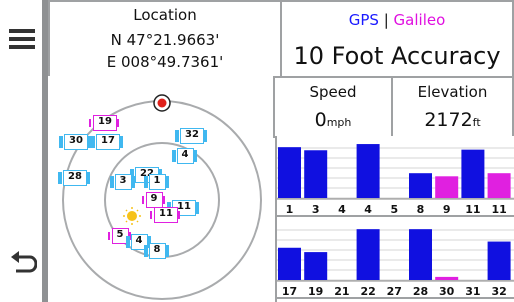  What do you see at coordinates (447, 291) in the screenshot?
I see `signal-bar-label: 30` at bounding box center [447, 291].